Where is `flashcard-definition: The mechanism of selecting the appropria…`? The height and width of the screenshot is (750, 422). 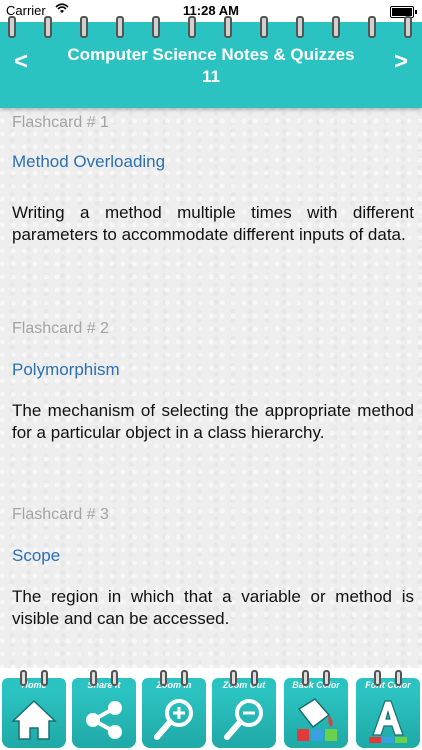
flashcard-definition: The mechanism of selecting the appropria… is located at coordinates (213, 421).